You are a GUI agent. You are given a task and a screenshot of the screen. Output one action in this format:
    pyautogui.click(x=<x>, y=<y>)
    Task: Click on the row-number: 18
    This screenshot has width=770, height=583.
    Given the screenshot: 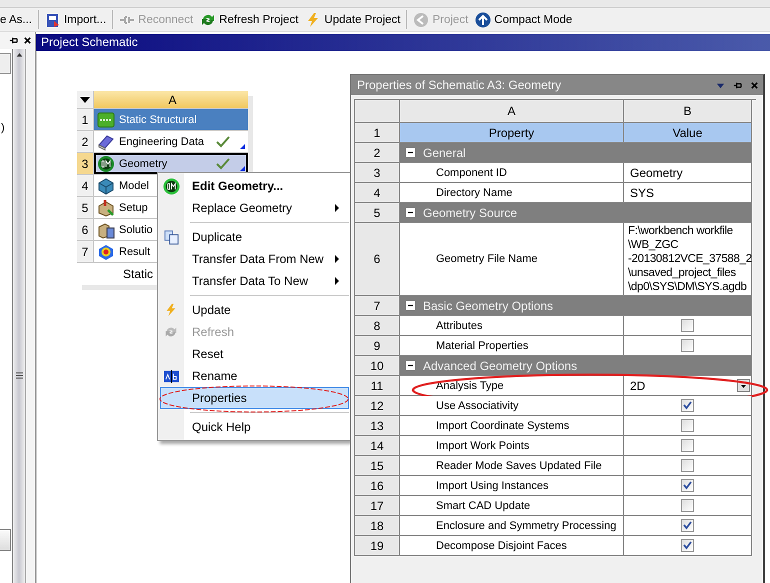 What is the action you would take?
    pyautogui.click(x=377, y=526)
    